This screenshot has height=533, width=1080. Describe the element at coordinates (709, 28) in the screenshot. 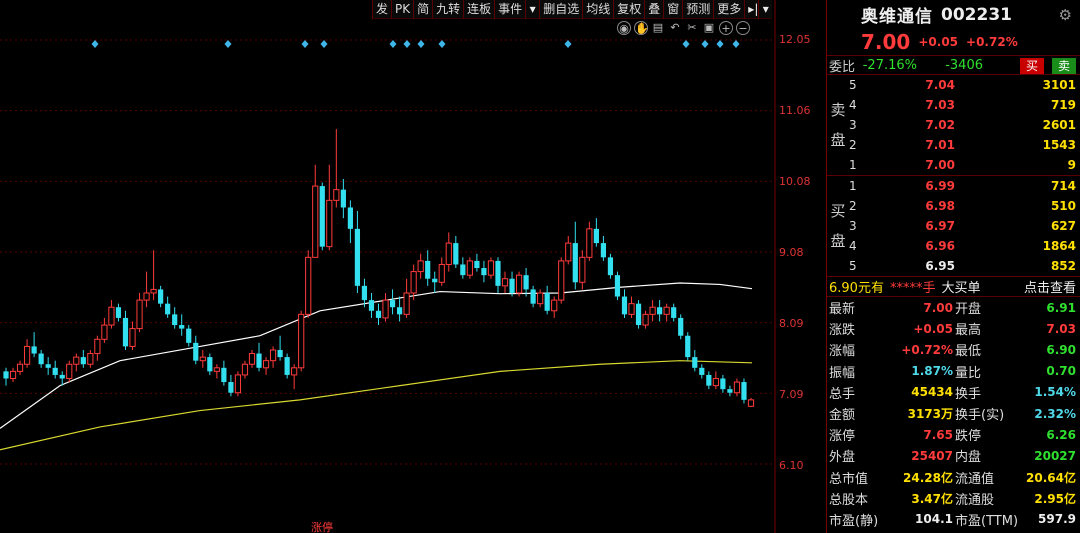

I see `lock-icon: ▣` at that location.